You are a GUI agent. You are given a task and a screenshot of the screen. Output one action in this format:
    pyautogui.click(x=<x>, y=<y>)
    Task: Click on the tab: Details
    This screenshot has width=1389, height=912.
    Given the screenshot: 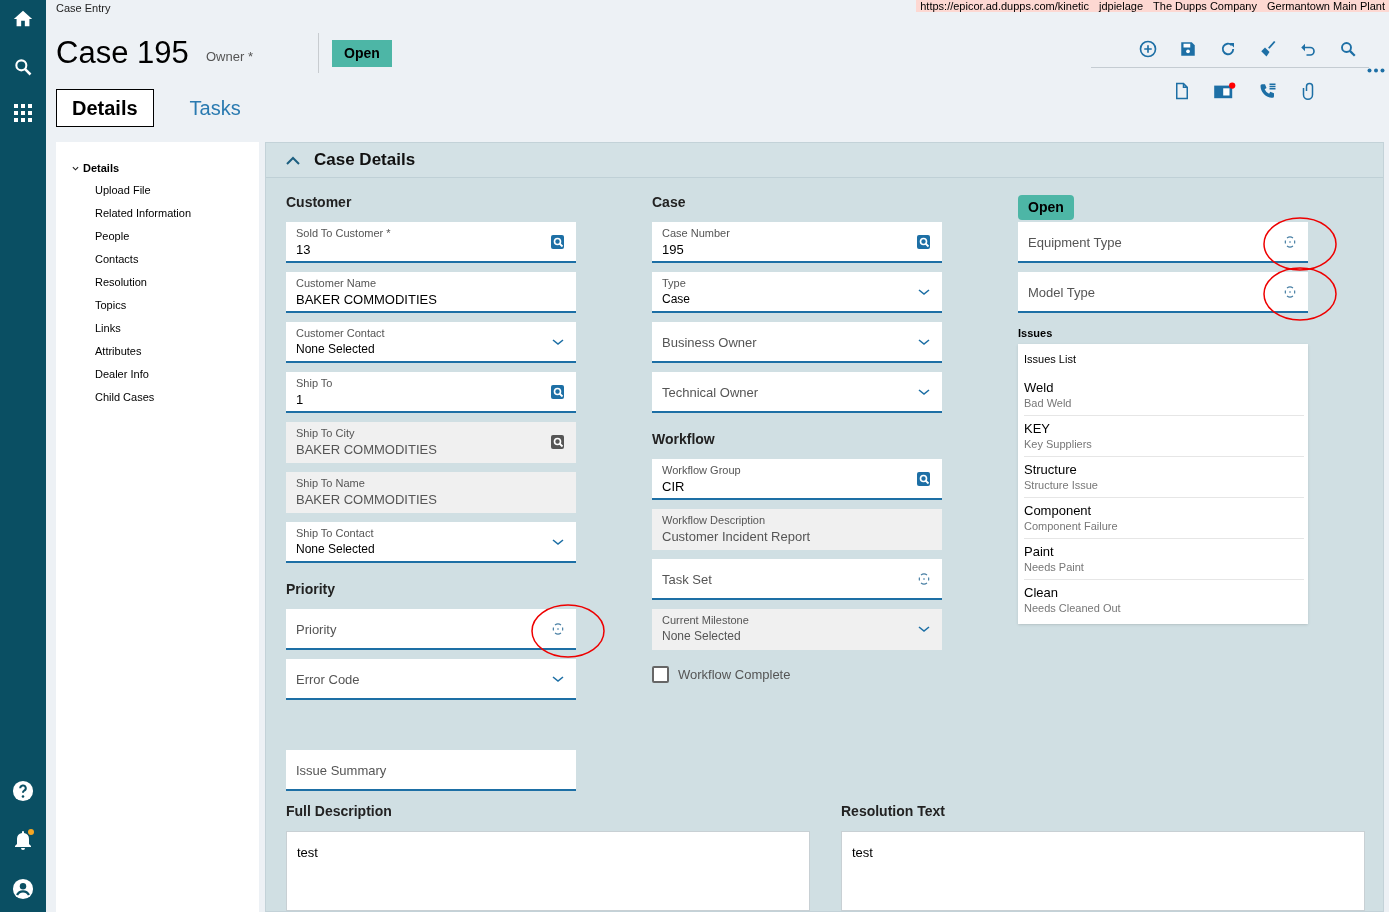 What is the action you would take?
    pyautogui.click(x=105, y=108)
    